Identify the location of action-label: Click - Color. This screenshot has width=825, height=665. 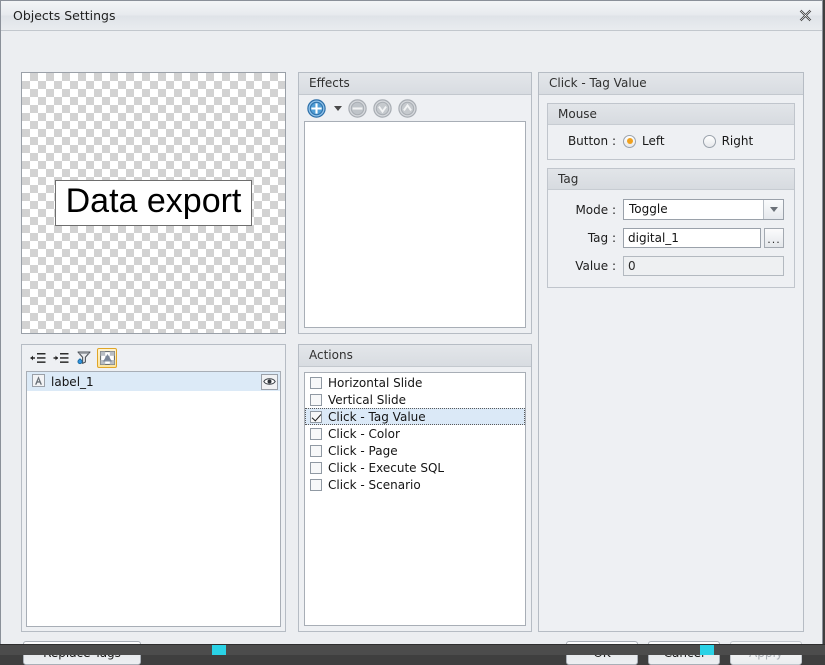
(364, 434).